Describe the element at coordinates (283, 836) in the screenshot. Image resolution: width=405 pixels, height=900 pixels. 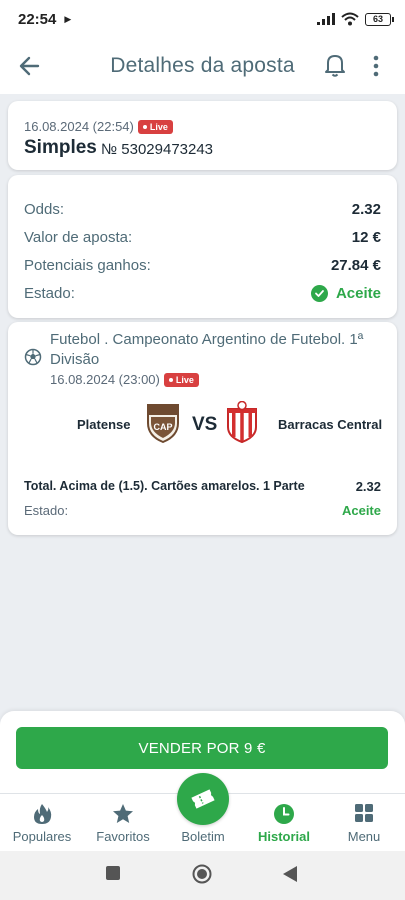
I see `nav-label-historial: Historial` at that location.